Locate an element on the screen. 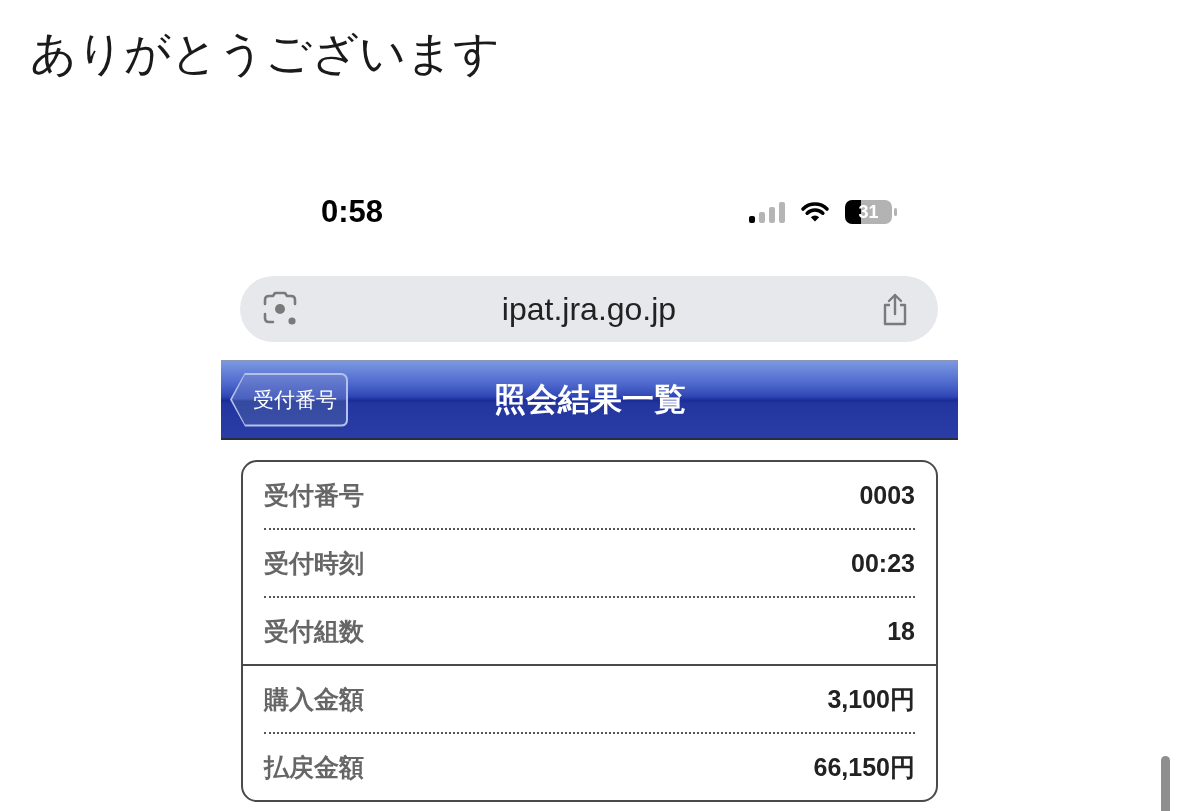  row-value: 0003 is located at coordinates (887, 495).